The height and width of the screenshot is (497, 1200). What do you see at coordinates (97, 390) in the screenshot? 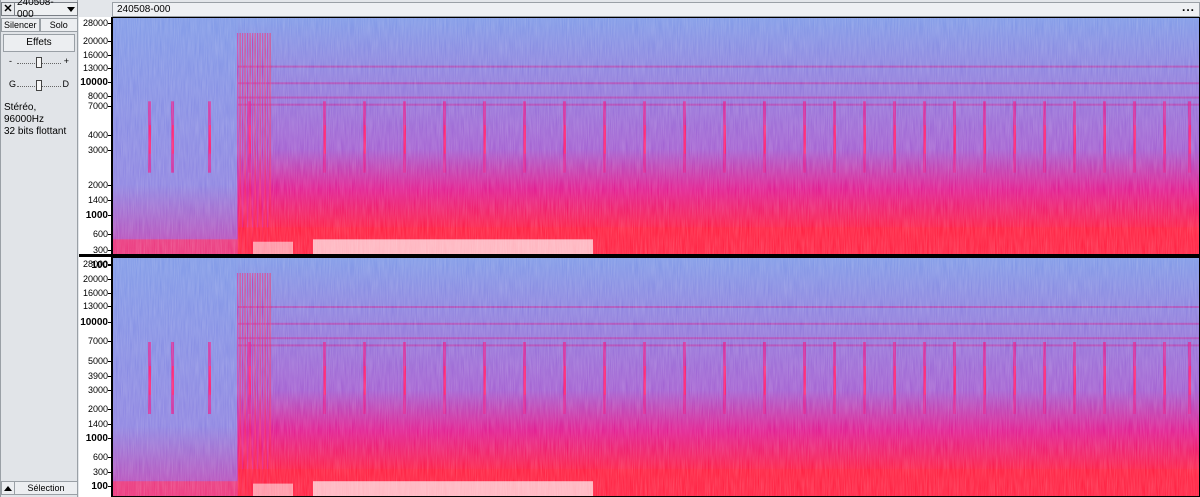
I see `bottom-channel-tick-label: 3000` at bounding box center [97, 390].